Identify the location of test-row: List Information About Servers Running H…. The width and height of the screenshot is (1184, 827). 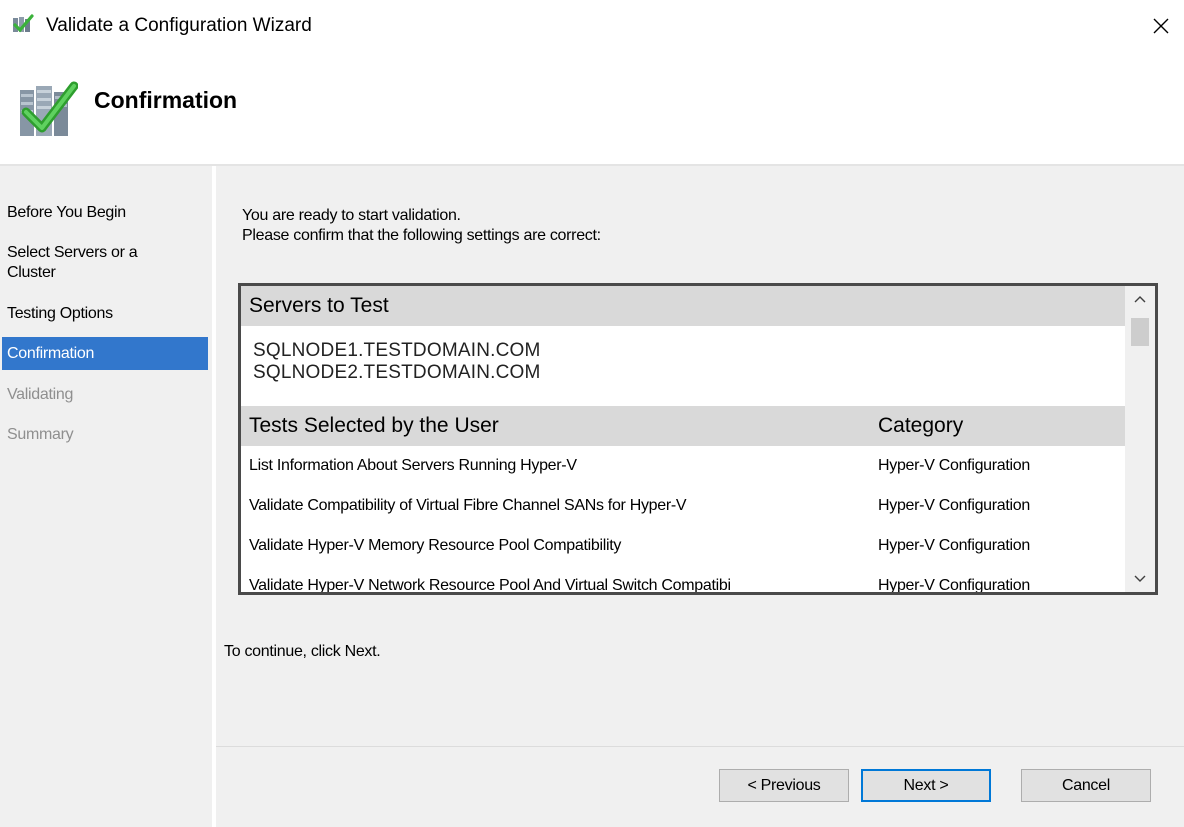
(683, 466).